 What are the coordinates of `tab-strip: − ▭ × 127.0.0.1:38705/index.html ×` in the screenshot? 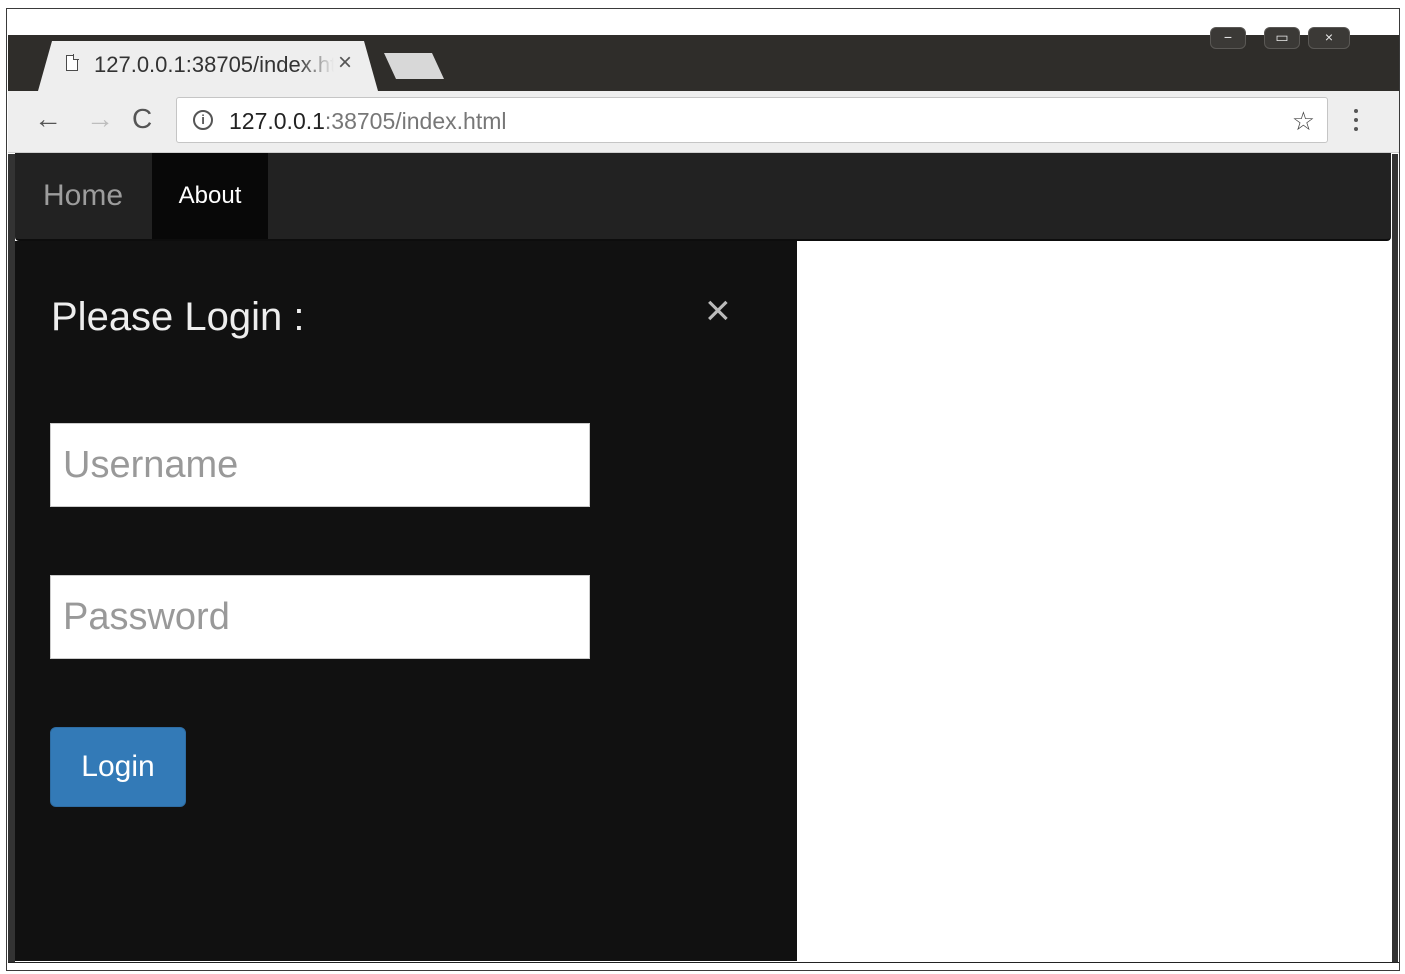 It's located at (703, 59).